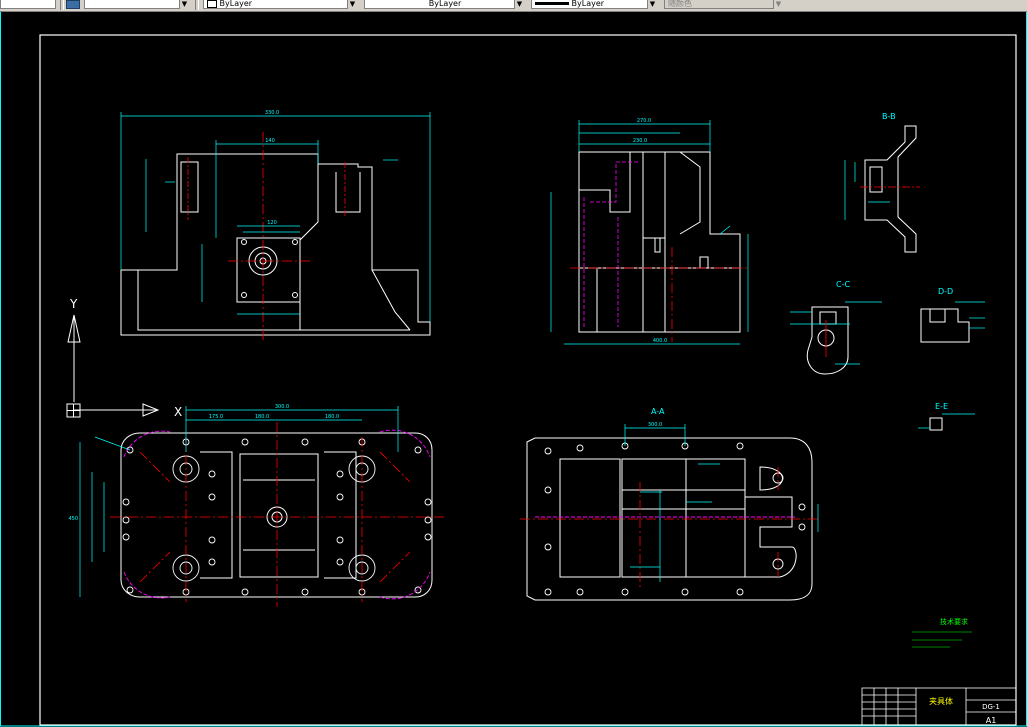 The height and width of the screenshot is (727, 1027). Describe the element at coordinates (660, 341) in the screenshot. I see `dim-side-bottom: 400.0` at that location.